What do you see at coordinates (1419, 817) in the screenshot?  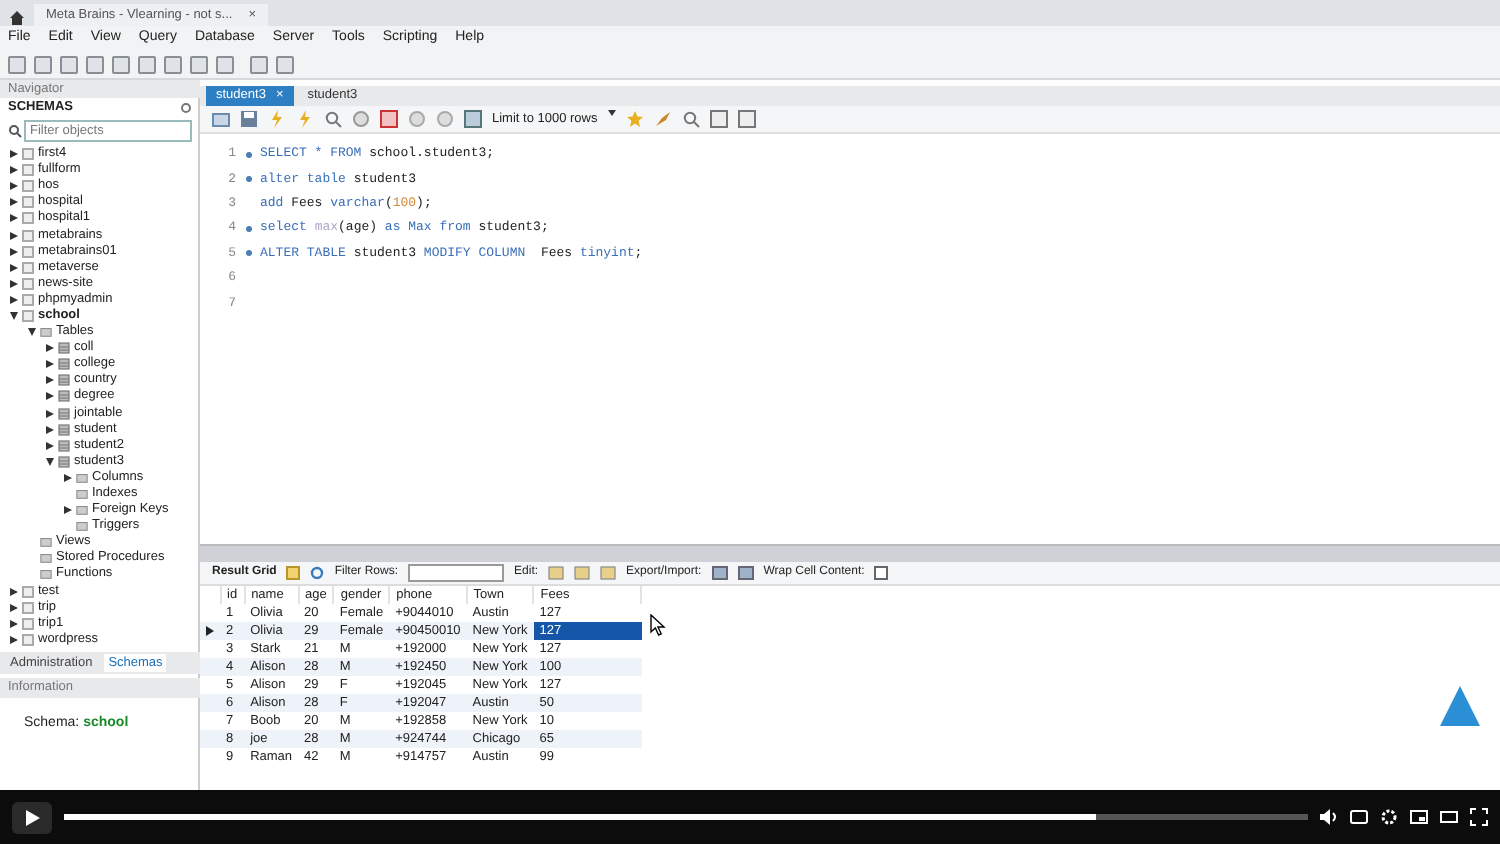 I see `miniplayer-icon` at bounding box center [1419, 817].